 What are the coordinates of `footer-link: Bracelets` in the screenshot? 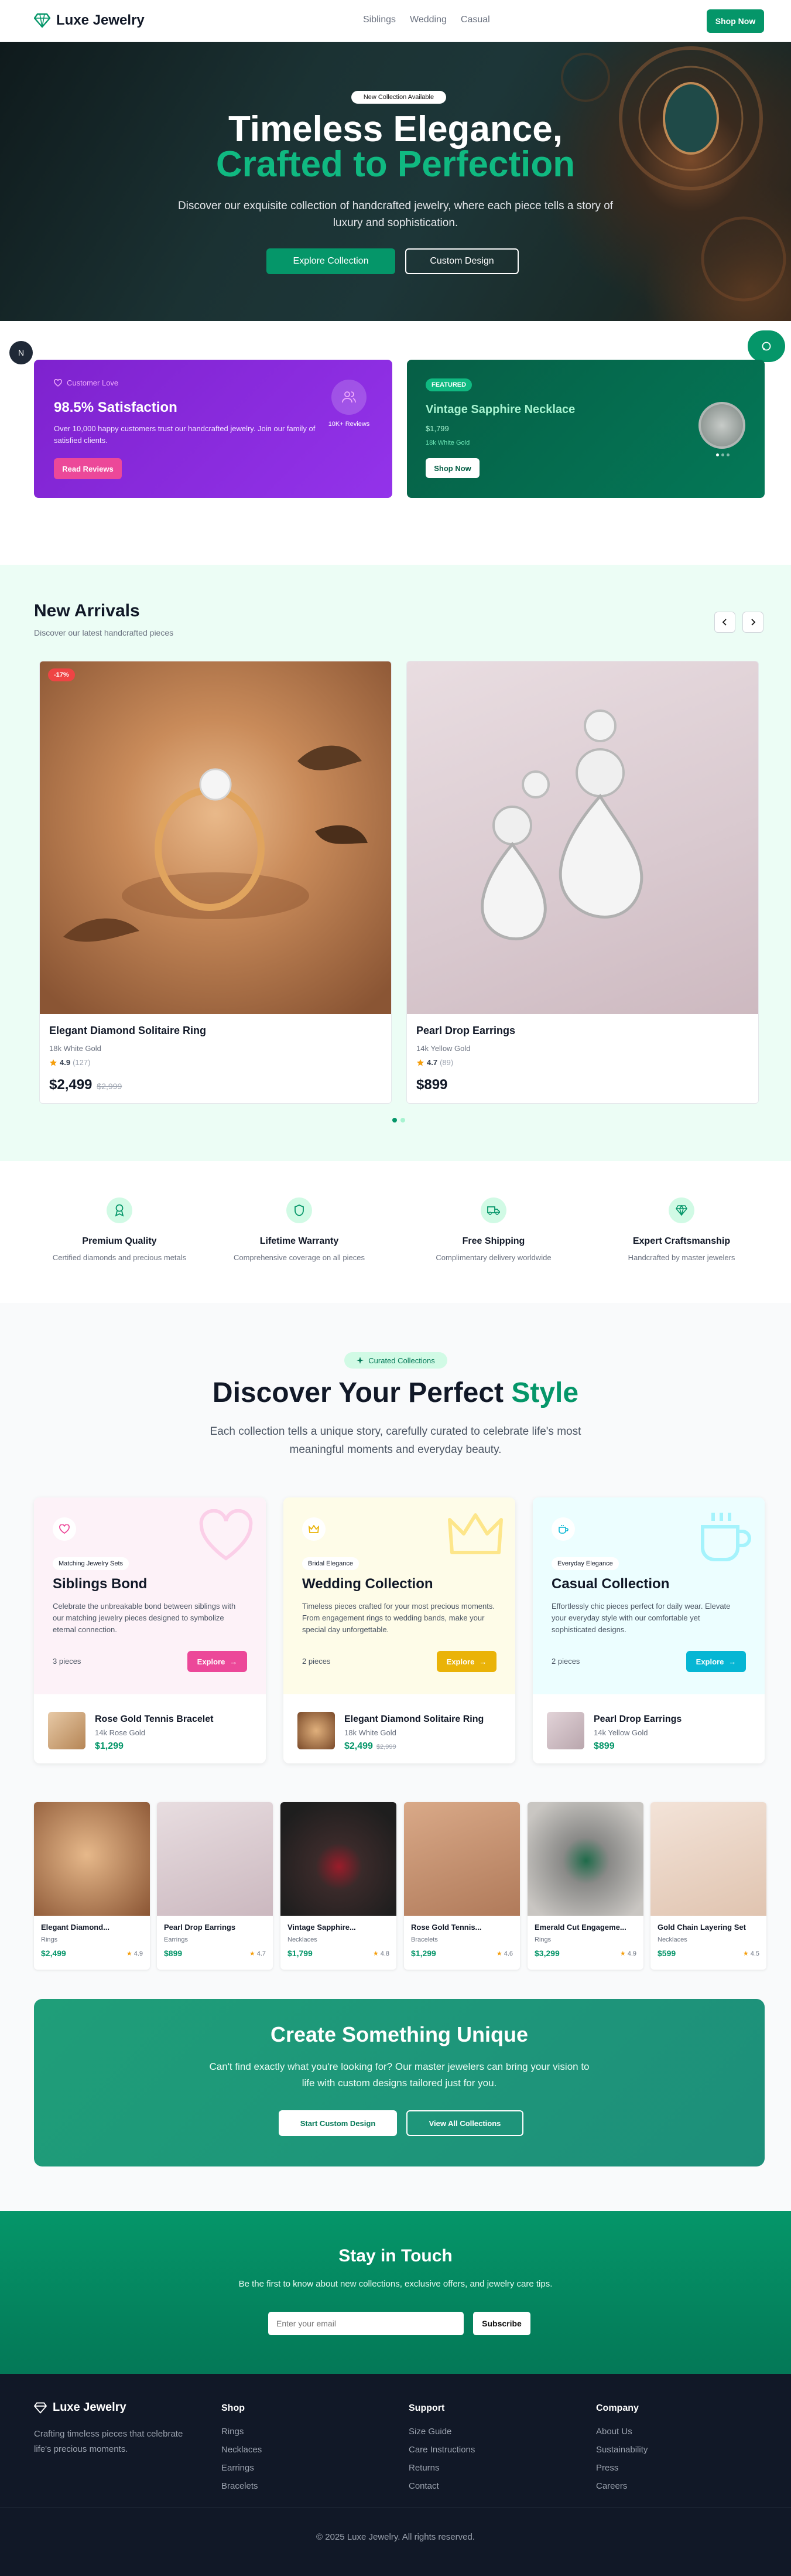 It's located at (241, 2486).